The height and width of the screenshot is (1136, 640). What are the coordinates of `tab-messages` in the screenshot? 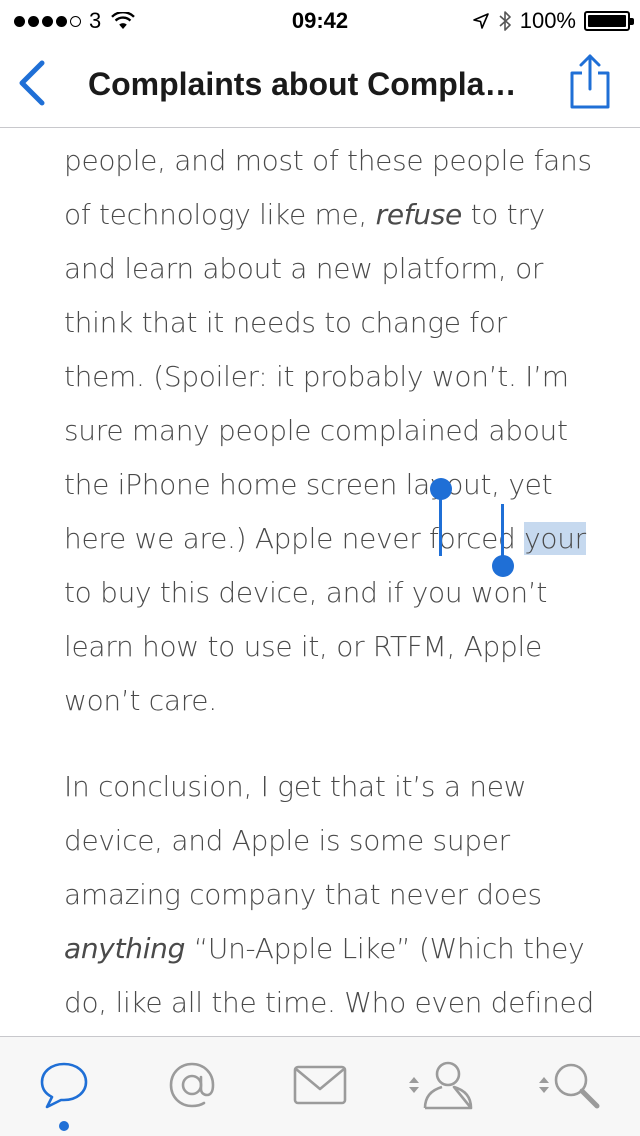 It's located at (320, 1085).